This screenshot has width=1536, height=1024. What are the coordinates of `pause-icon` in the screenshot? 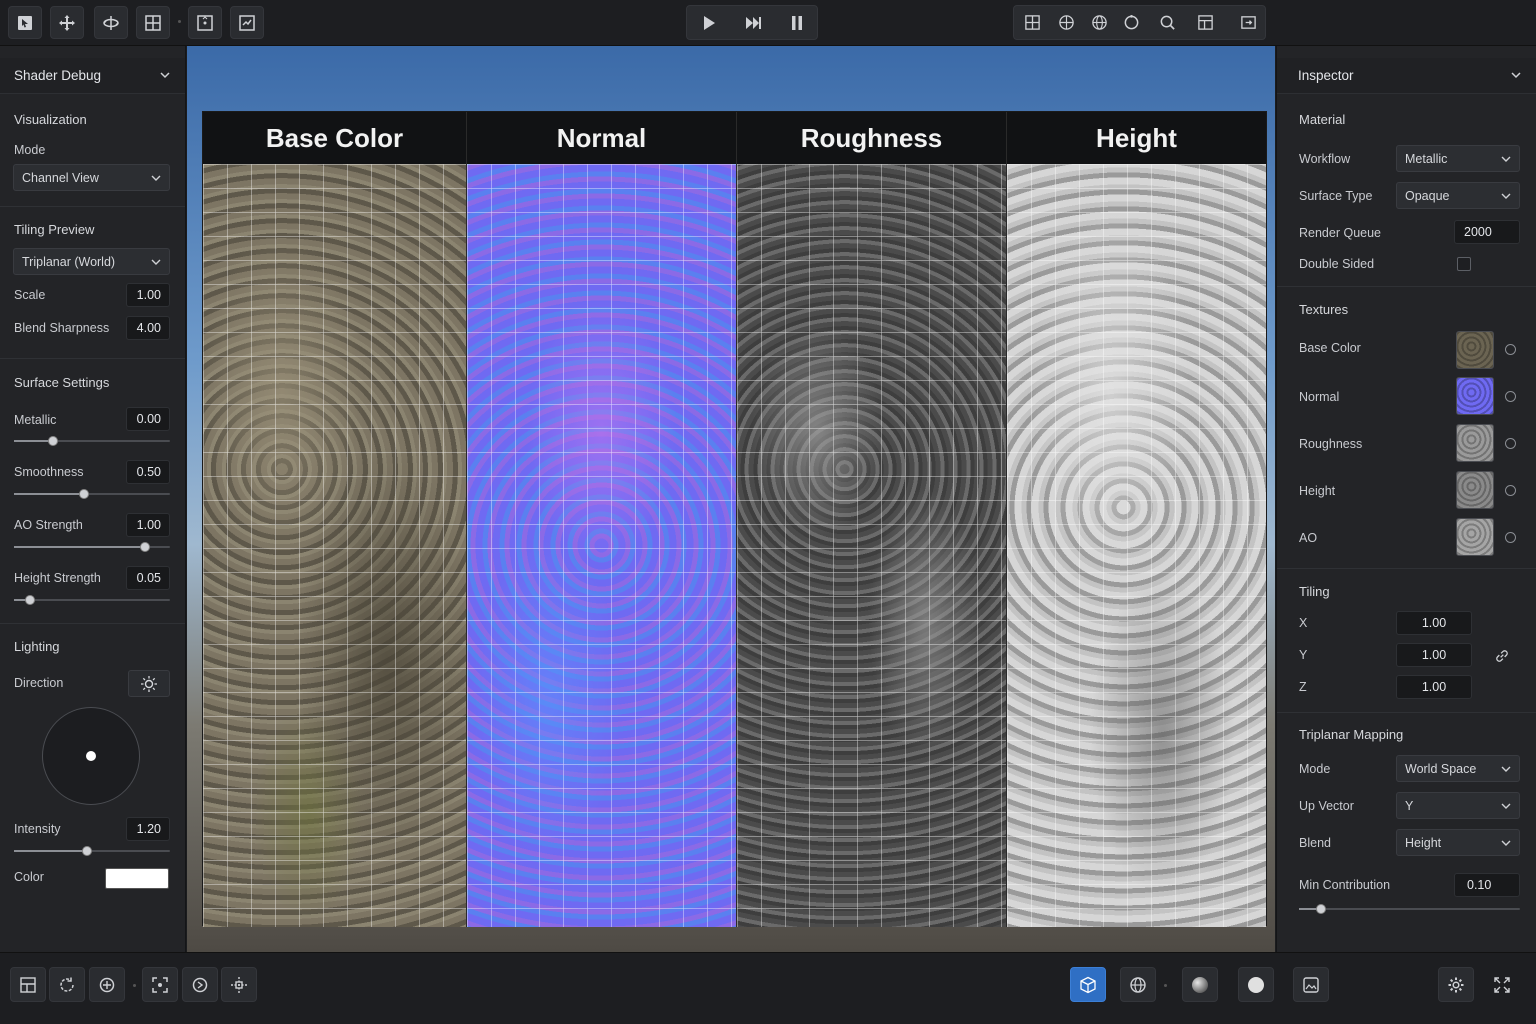 It's located at (797, 22).